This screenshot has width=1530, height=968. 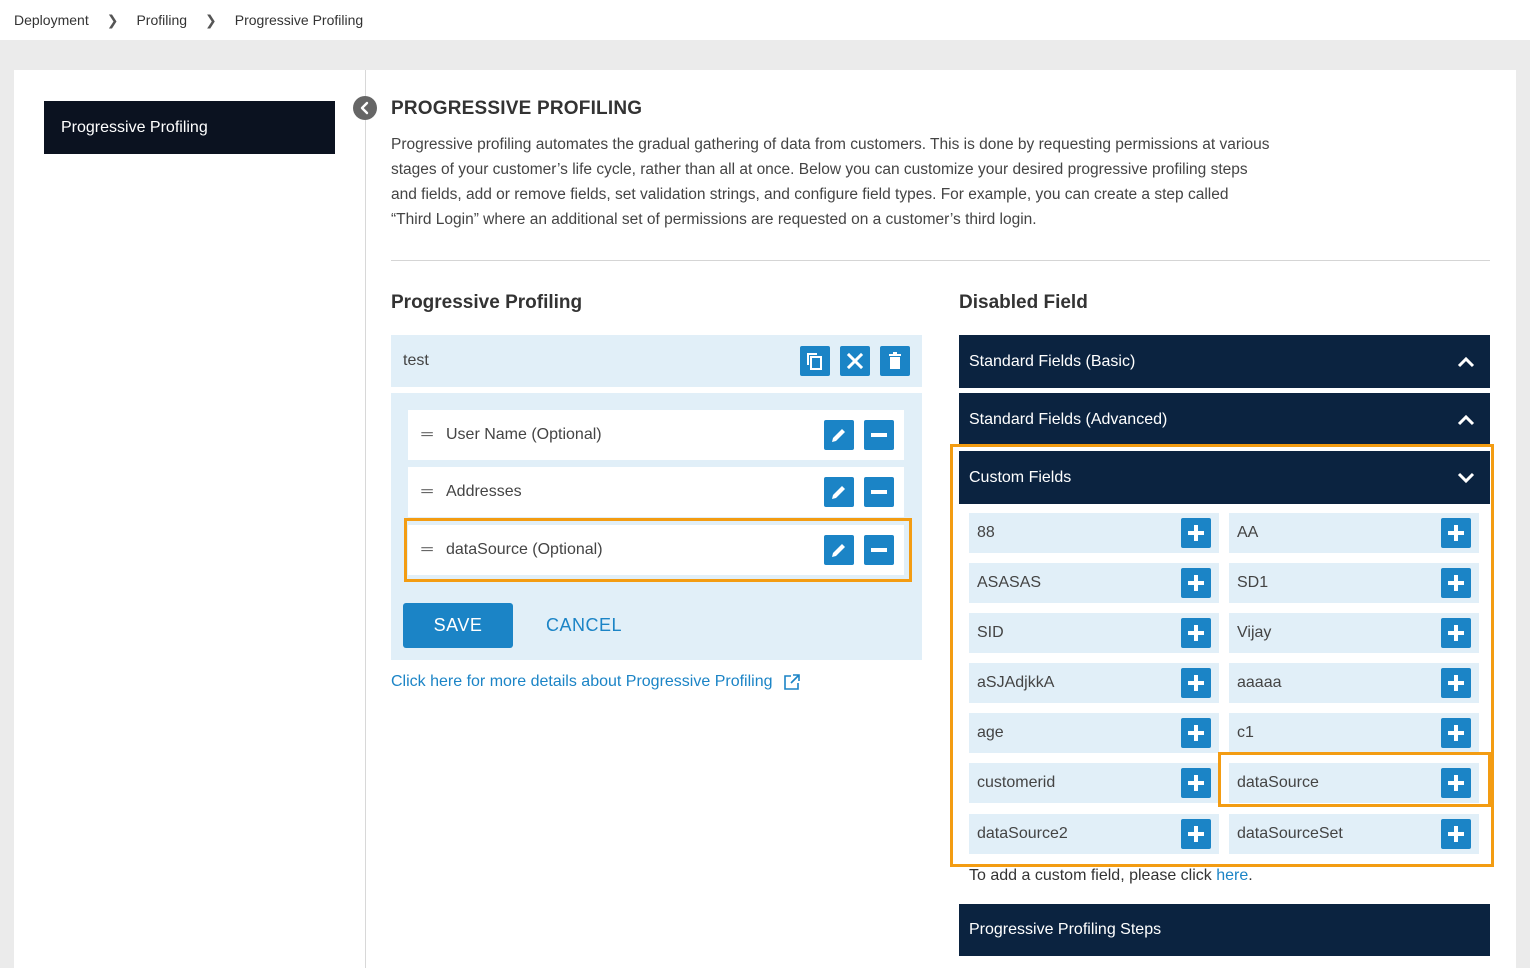 What do you see at coordinates (1224, 419) in the screenshot?
I see `accordion-standard-advanced: Standard Fields (Advanced)` at bounding box center [1224, 419].